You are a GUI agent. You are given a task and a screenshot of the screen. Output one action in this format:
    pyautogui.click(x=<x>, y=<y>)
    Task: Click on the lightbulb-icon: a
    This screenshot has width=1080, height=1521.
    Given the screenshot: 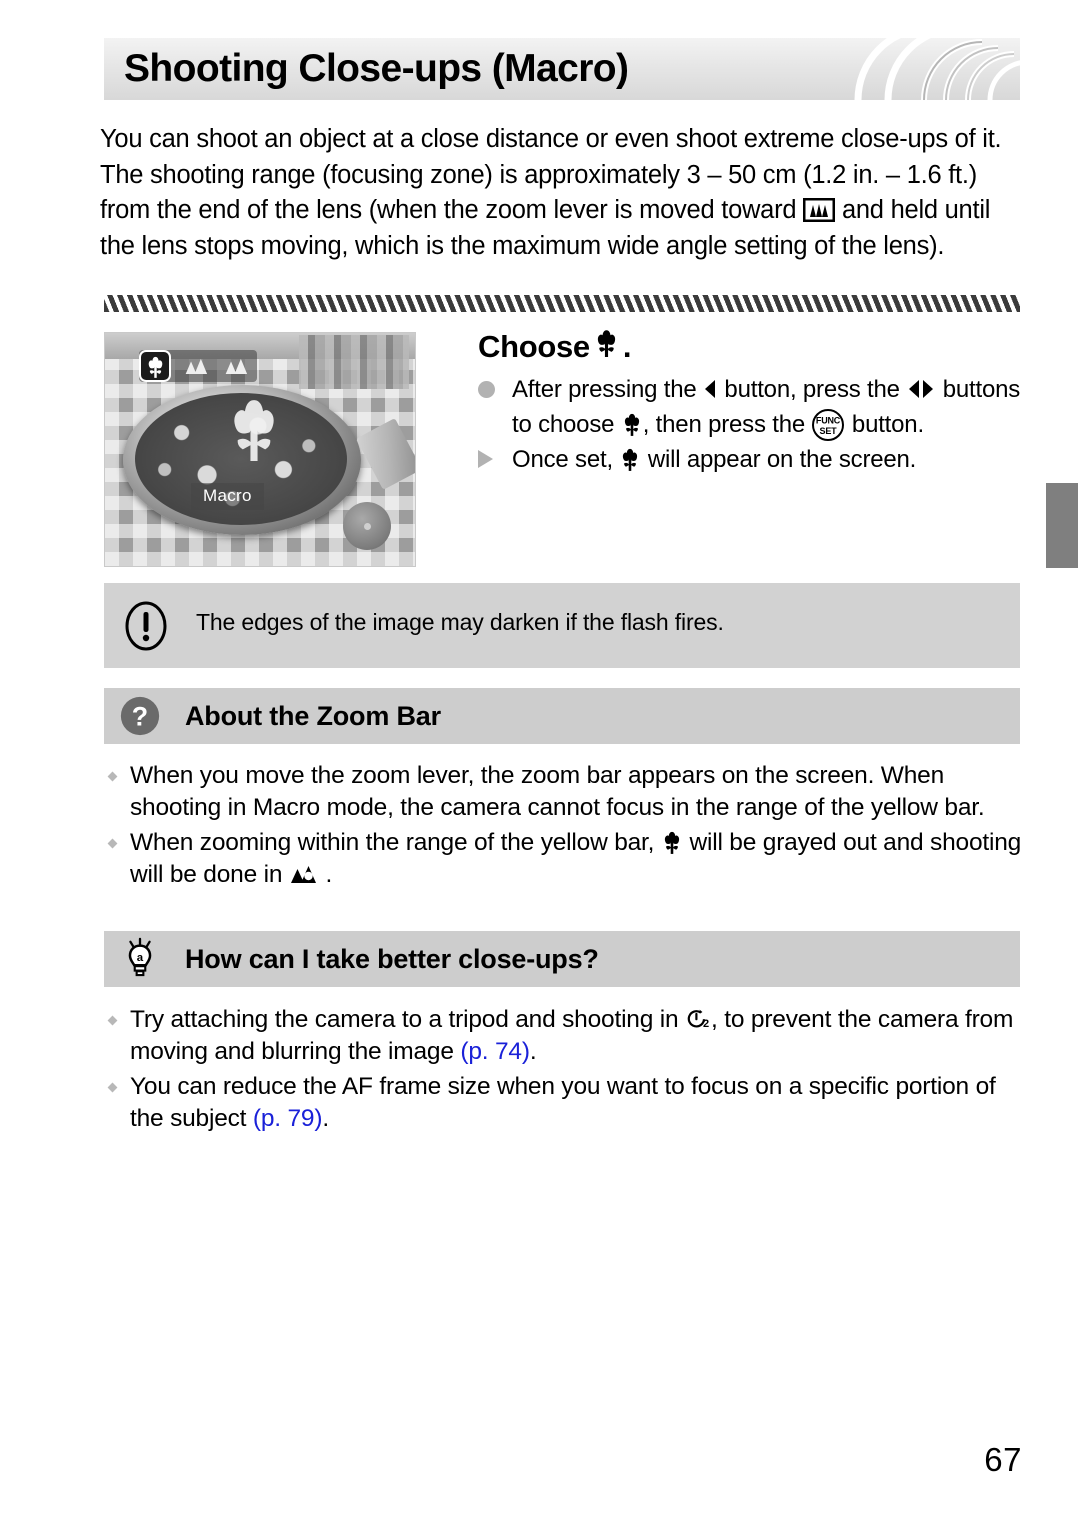 What is the action you would take?
    pyautogui.click(x=140, y=959)
    